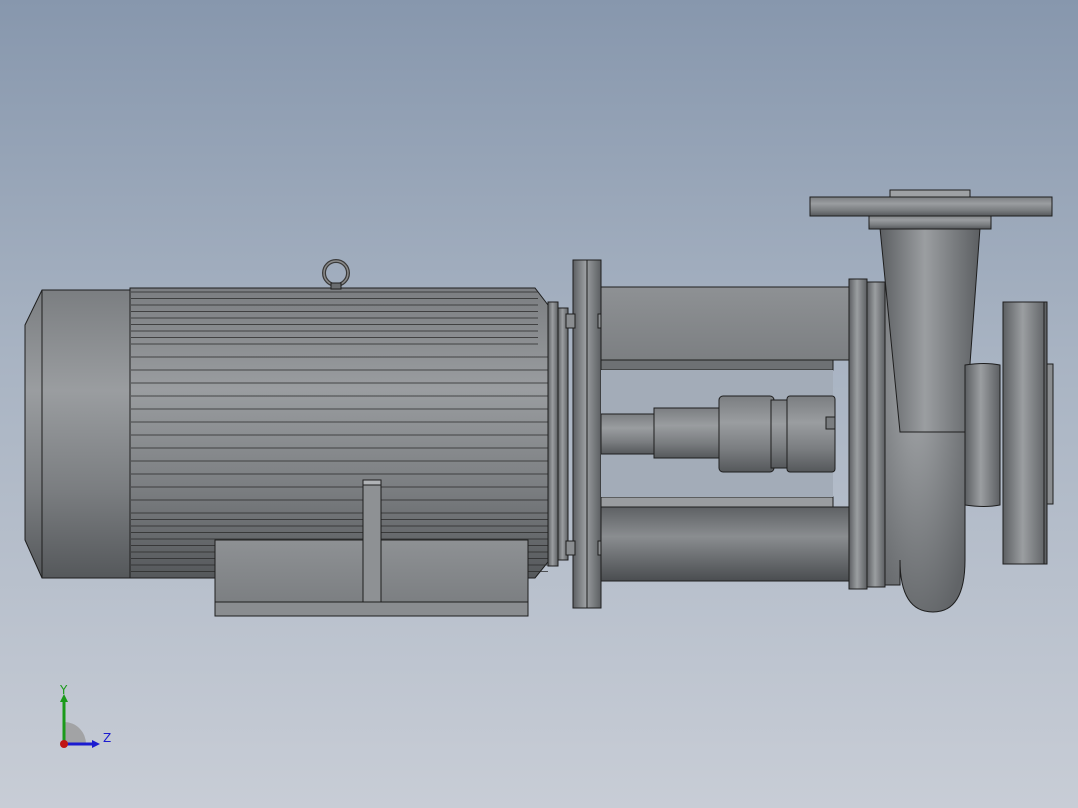 Image resolution: width=1078 pixels, height=808 pixels. I want to click on casing-cover, so click(858, 434).